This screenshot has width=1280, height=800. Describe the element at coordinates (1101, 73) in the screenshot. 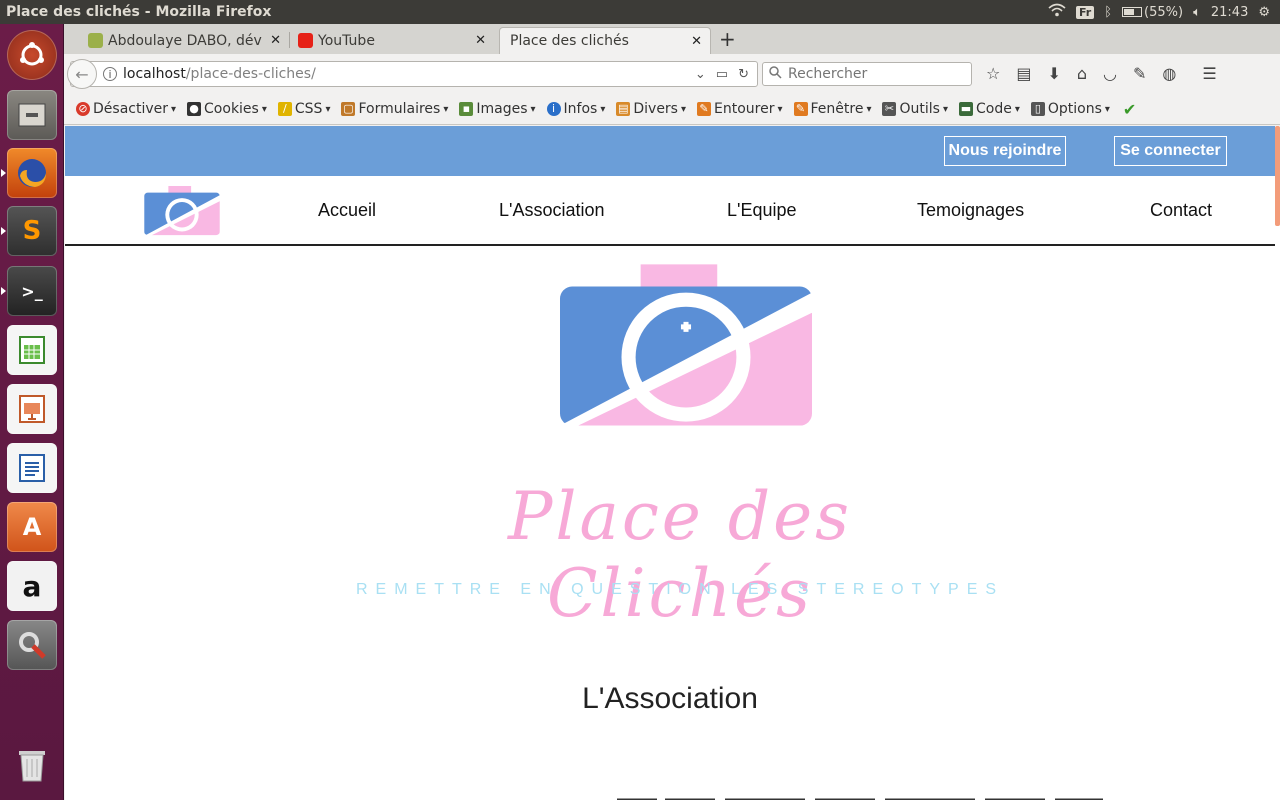

I see `toolbar-icons: ☆ ▤ ⬇ ⌂ ◡ ✎ ◍ ☰` at that location.